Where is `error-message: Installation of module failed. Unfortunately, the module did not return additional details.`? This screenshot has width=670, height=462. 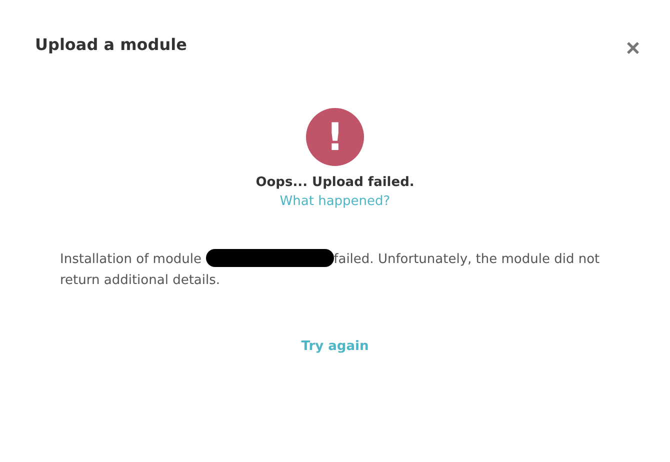
error-message: Installation of module failed. Unfortunately, the module did not return additional details. is located at coordinates (335, 270).